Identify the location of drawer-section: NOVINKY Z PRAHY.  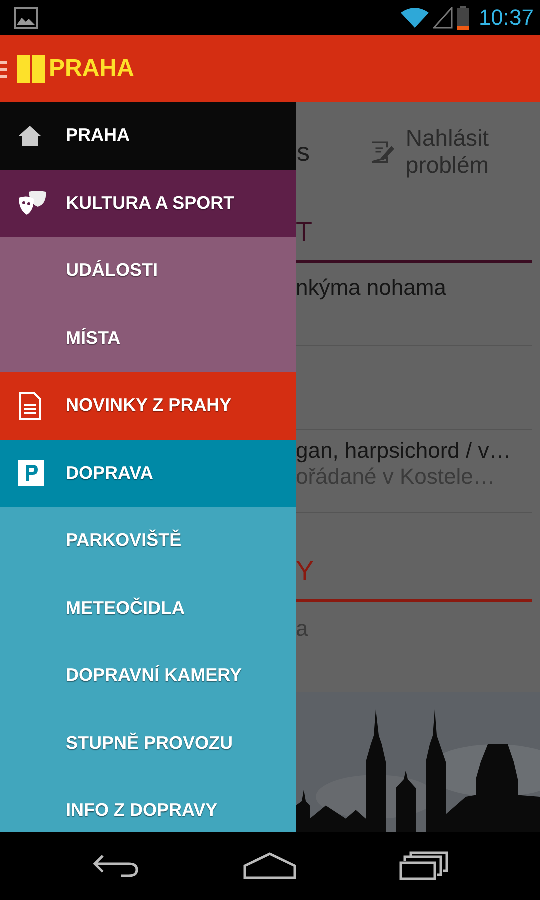
(148, 406).